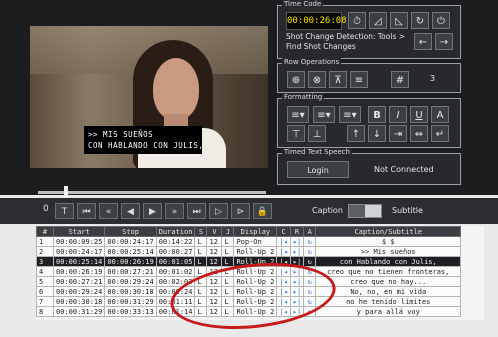 The height and width of the screenshot is (337, 498). I want to click on cell-duration: 00:01:02, so click(175, 271).